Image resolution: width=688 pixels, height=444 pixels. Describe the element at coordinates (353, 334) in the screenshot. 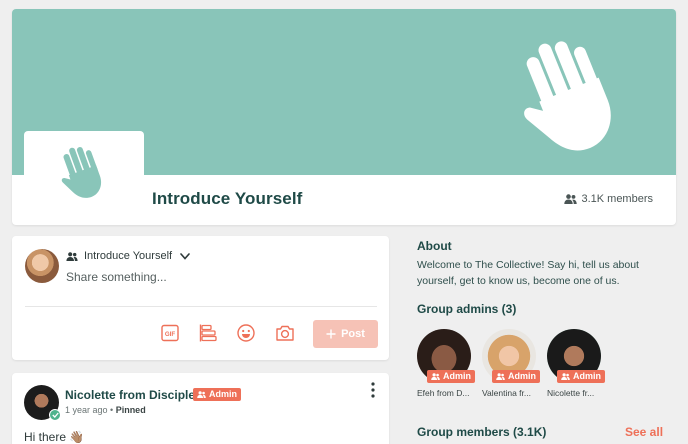

I see `post-button-label: Post` at that location.